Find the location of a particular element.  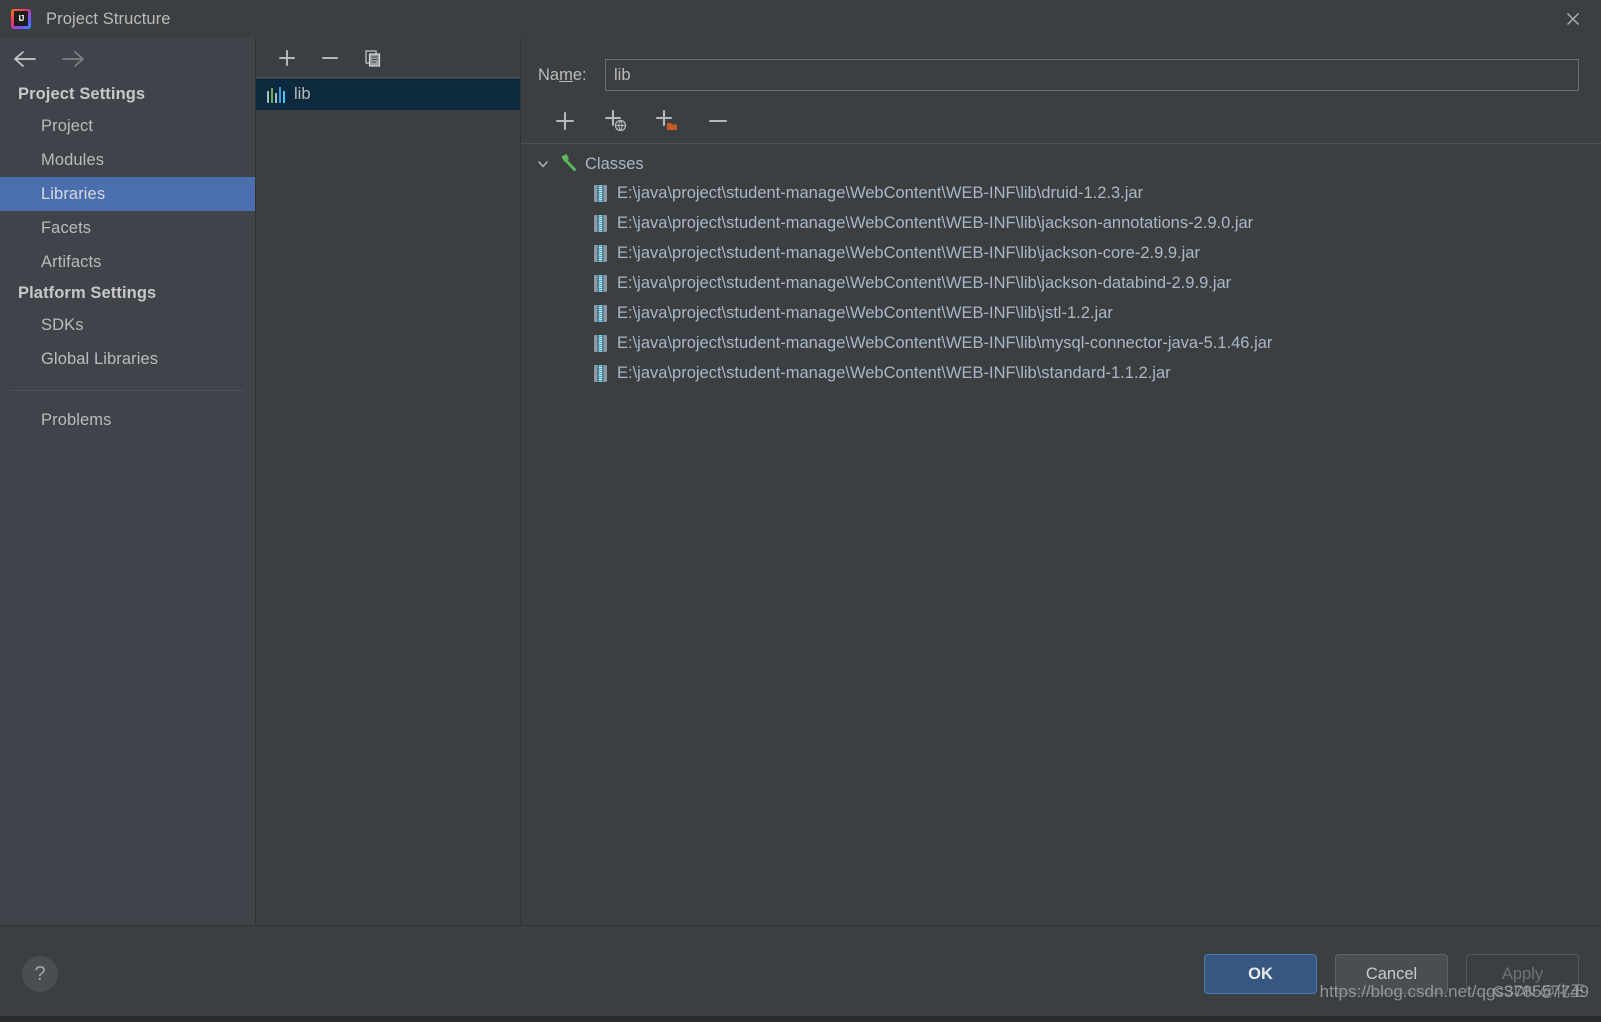

sidebar-item-problems: Problems is located at coordinates (127, 420).